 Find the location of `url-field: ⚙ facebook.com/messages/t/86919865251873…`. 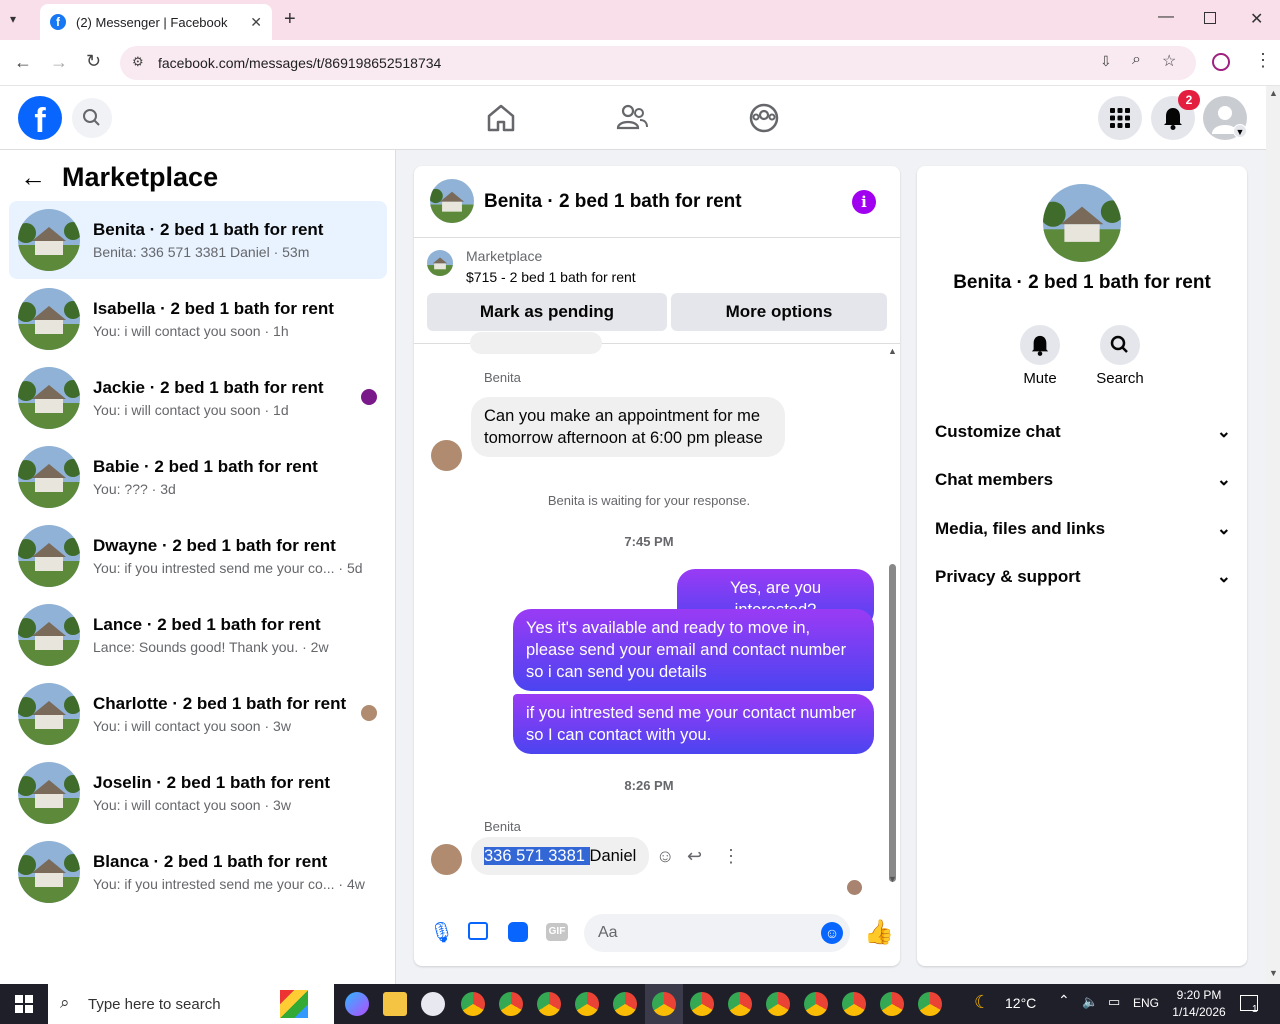

url-field: ⚙ facebook.com/messages/t/86919865251873… is located at coordinates (658, 63).